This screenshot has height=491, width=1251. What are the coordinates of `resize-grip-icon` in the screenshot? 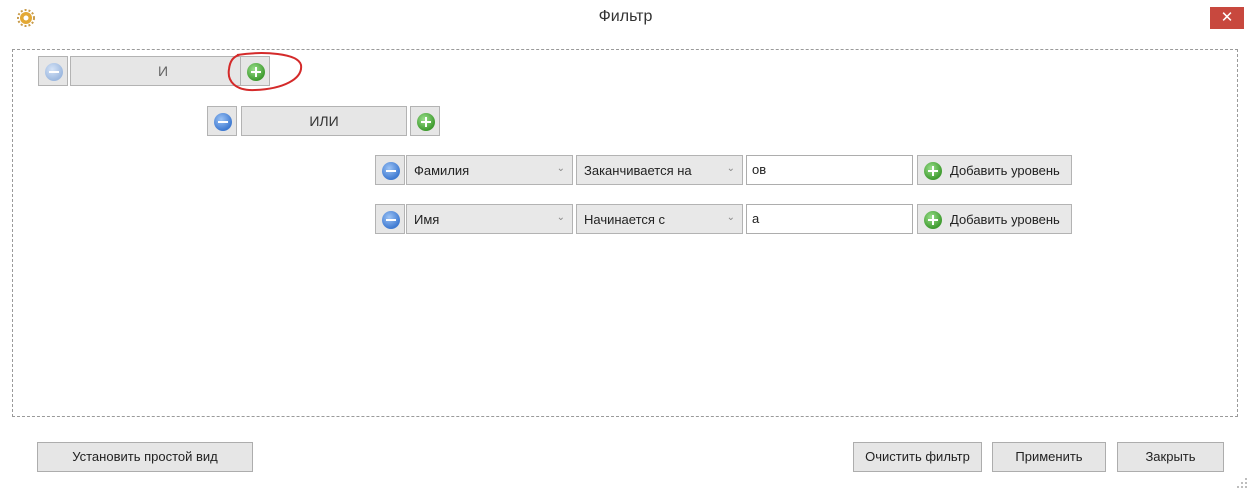 It's located at (1242, 483).